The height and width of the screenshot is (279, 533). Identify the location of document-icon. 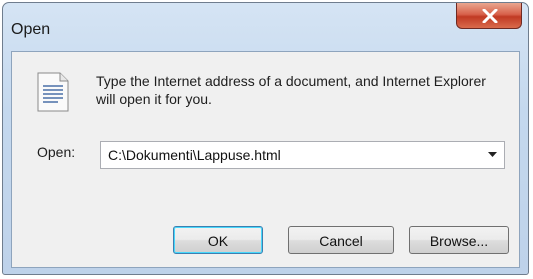
(53, 92).